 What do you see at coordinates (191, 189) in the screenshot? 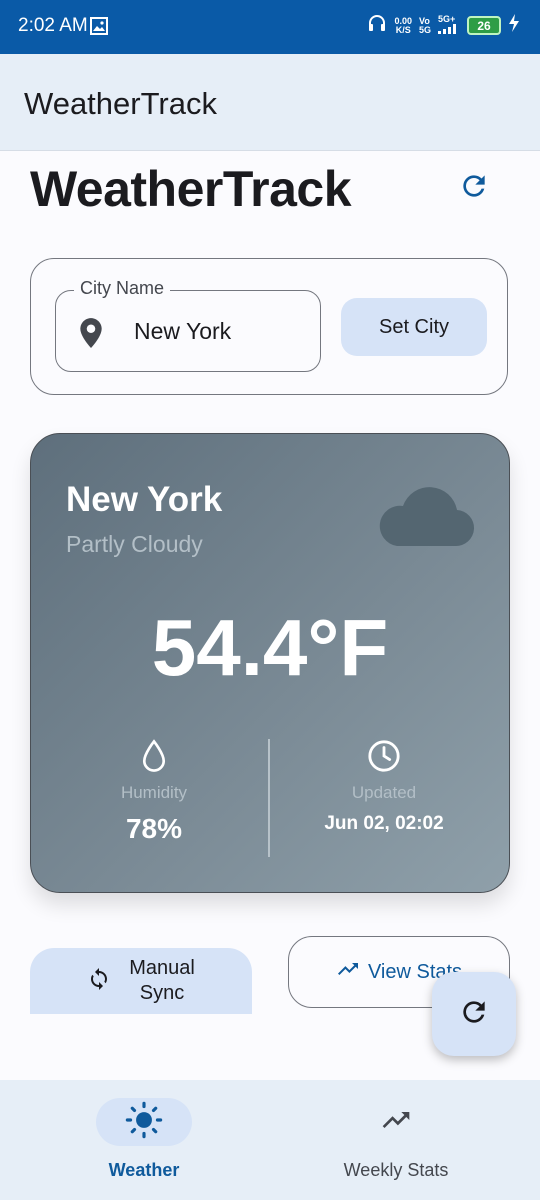
I see `page-title: WeatherTrack` at bounding box center [191, 189].